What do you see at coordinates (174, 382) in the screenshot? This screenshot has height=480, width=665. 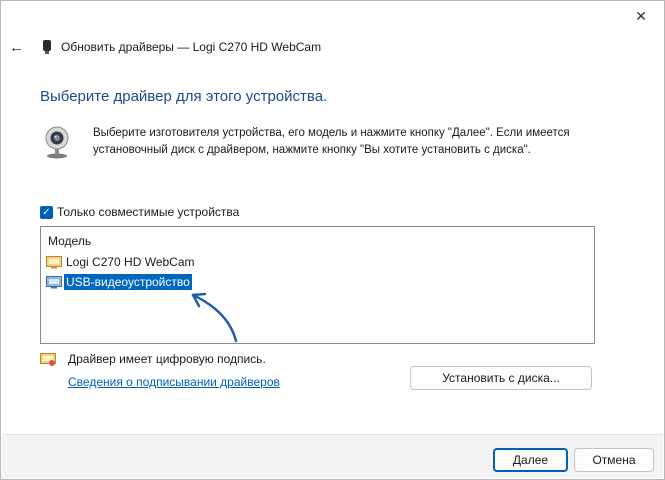 I see `driver-signing-link: Сведения о подписывании драйверов` at bounding box center [174, 382].